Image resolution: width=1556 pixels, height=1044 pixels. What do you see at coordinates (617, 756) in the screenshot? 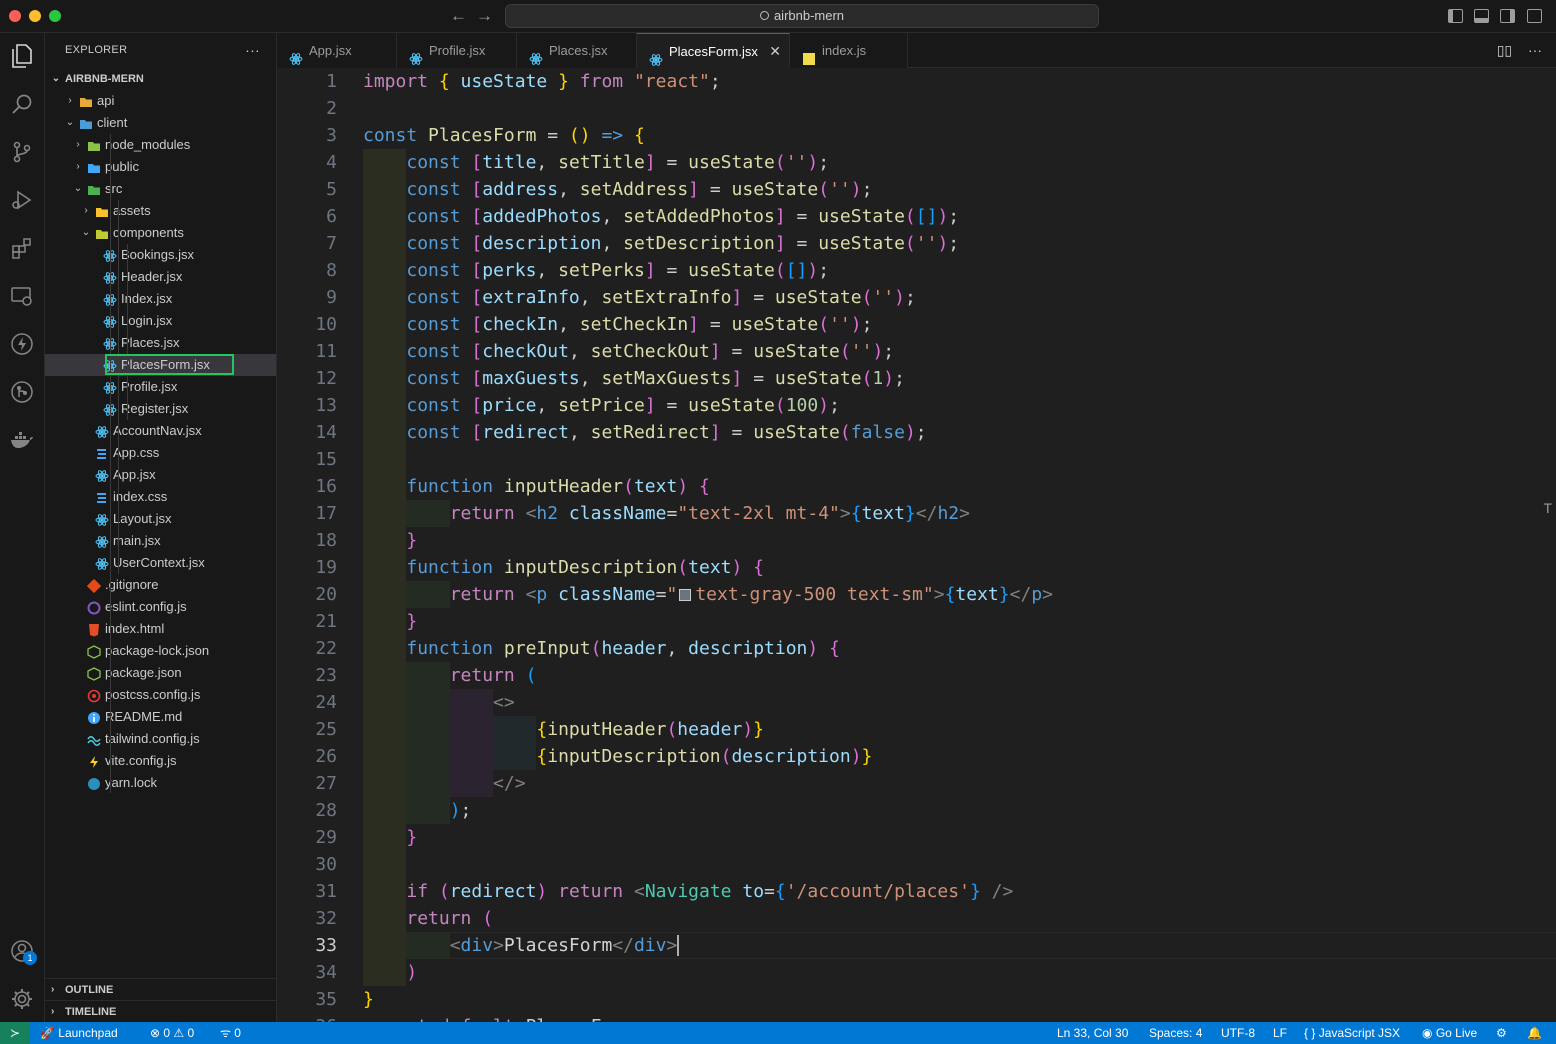
I see `code-line: {inputDescription(description)}` at bounding box center [617, 756].